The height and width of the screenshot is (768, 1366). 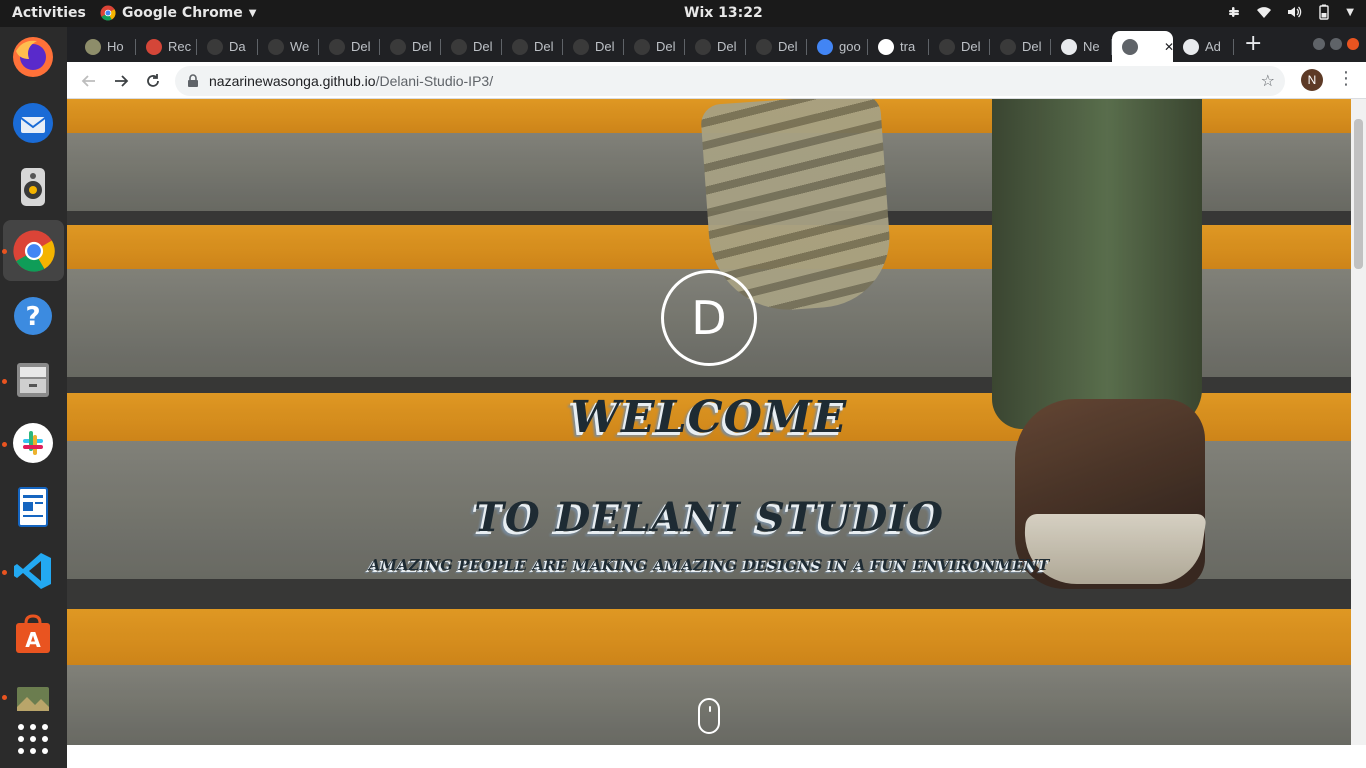 I want to click on minimize-button, so click(x=1319, y=44).